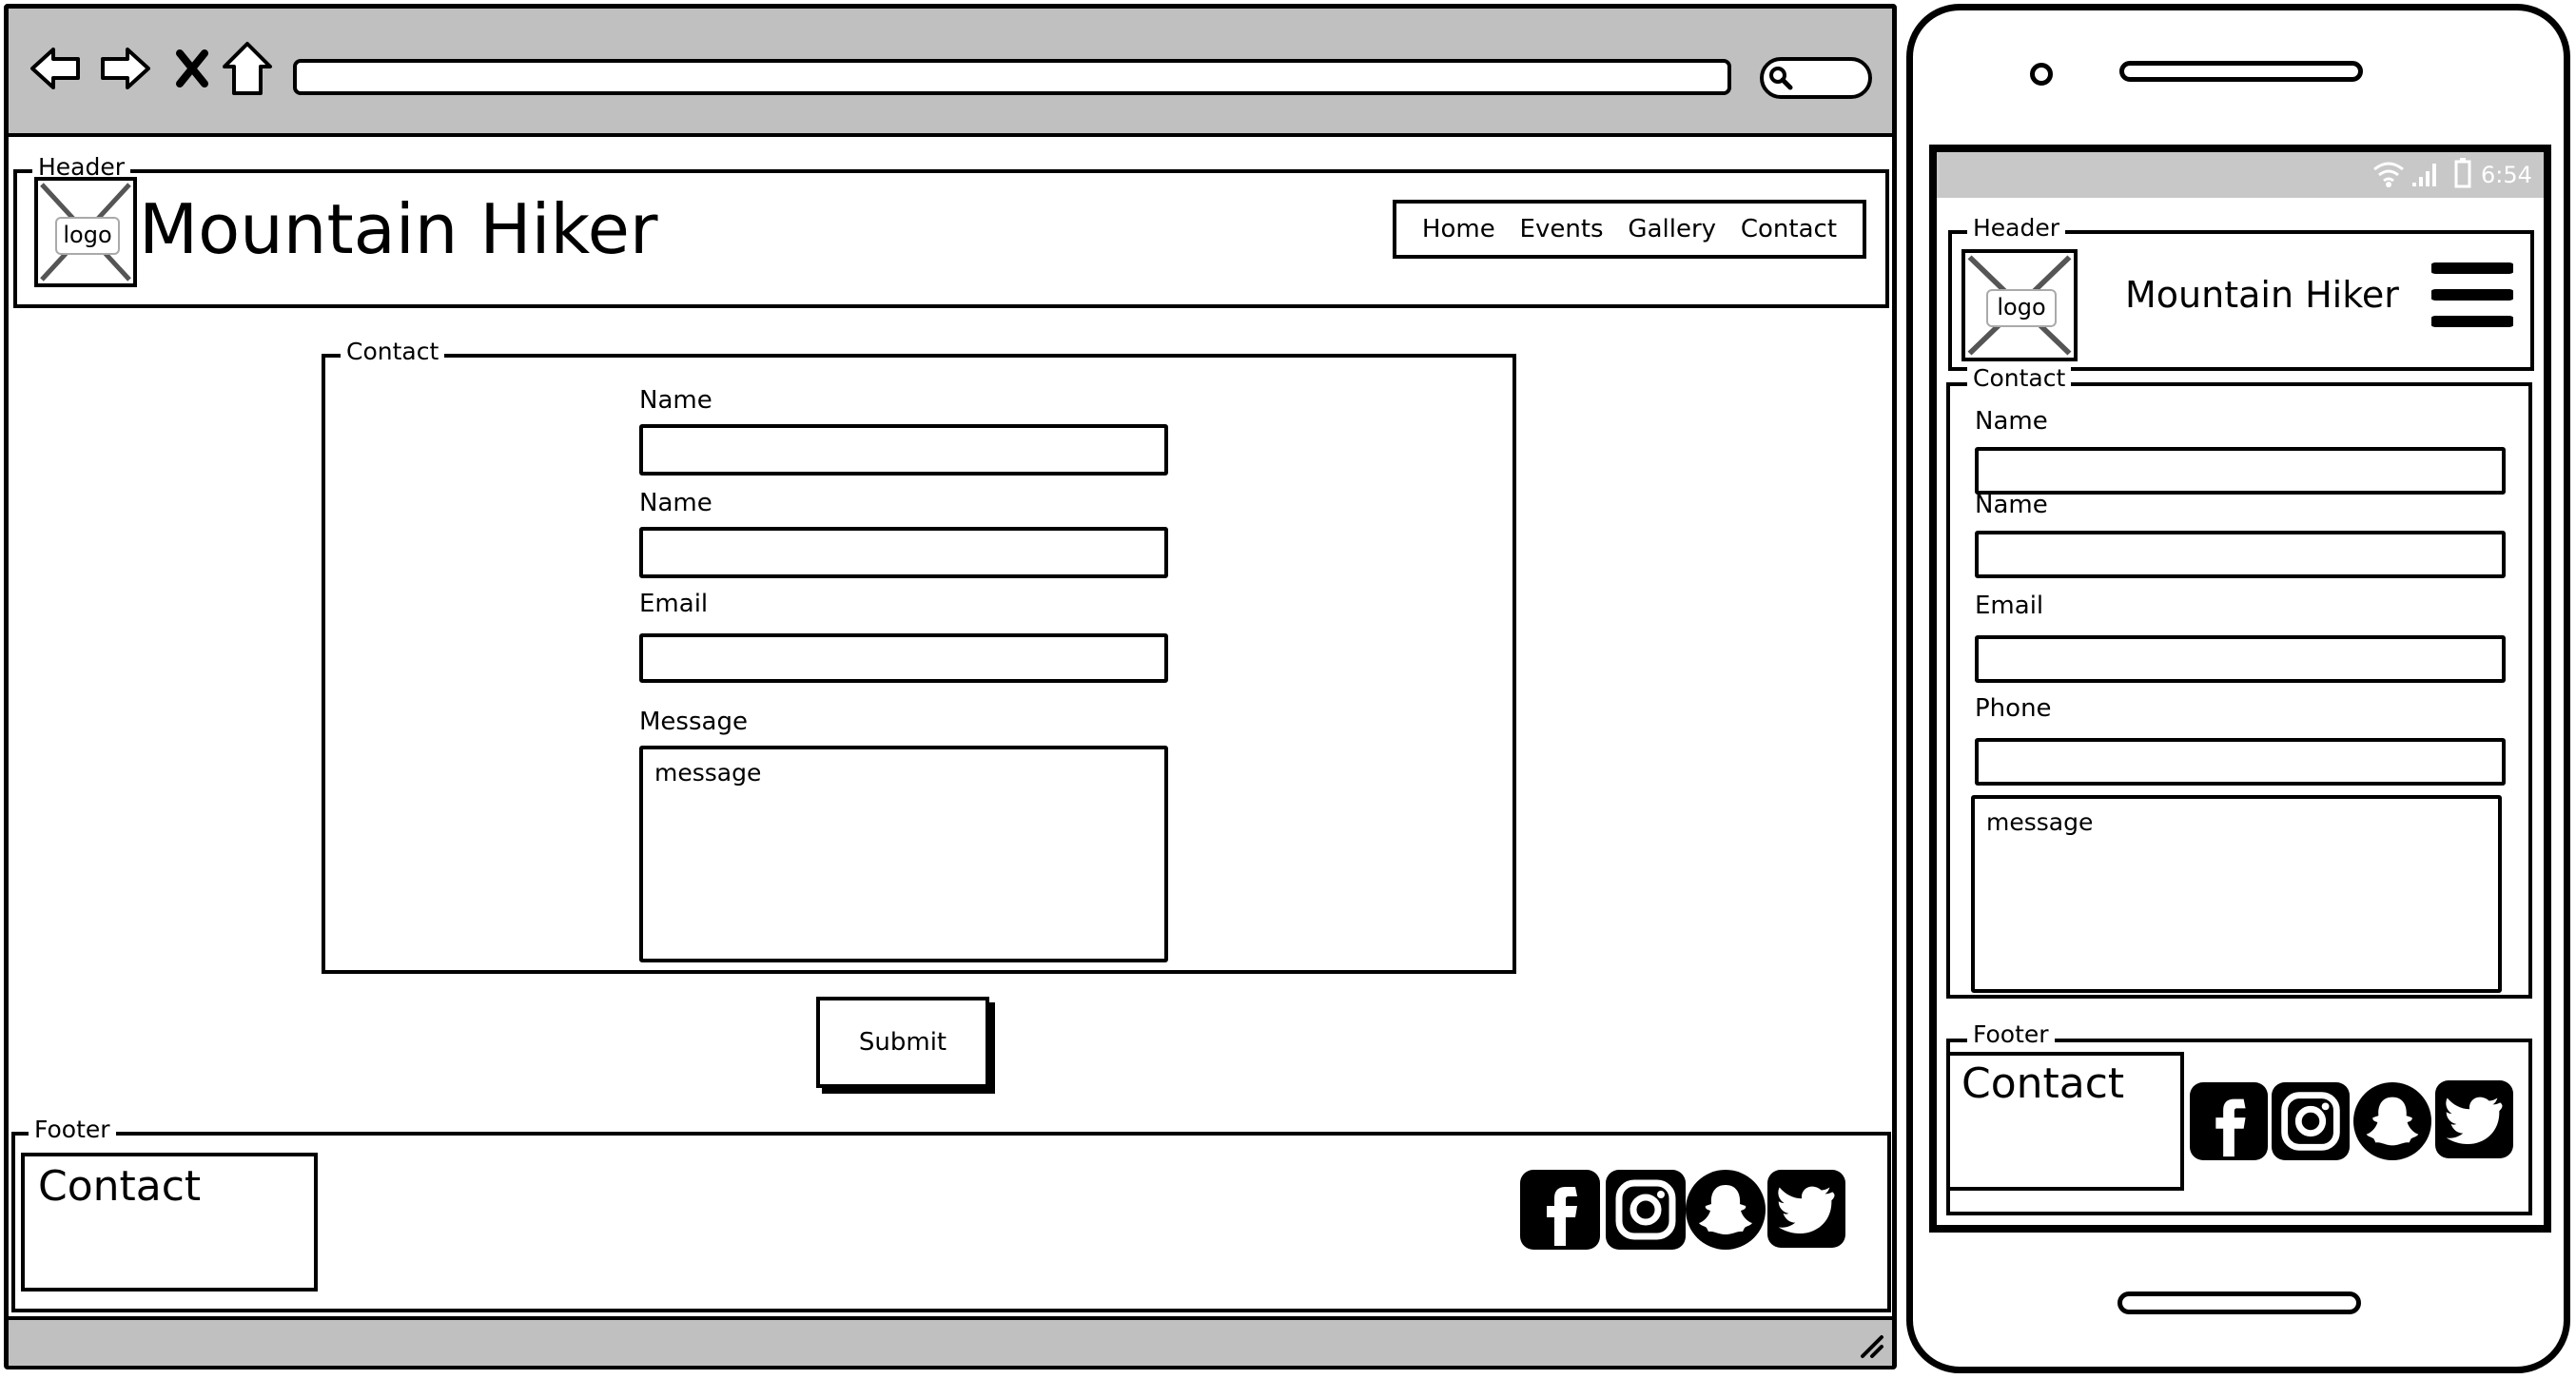  I want to click on twitter-icon, so click(1806, 1209).